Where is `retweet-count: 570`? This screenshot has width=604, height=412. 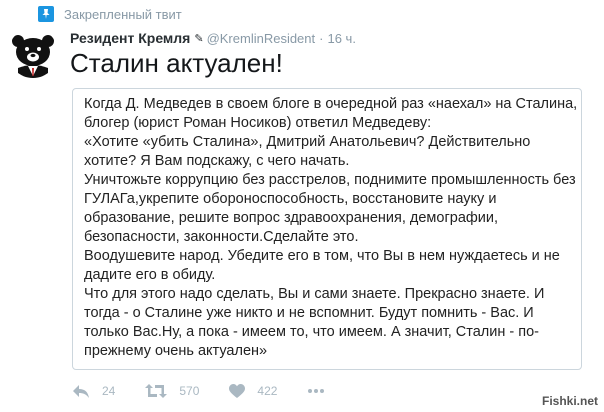
retweet-count: 570 is located at coordinates (189, 391).